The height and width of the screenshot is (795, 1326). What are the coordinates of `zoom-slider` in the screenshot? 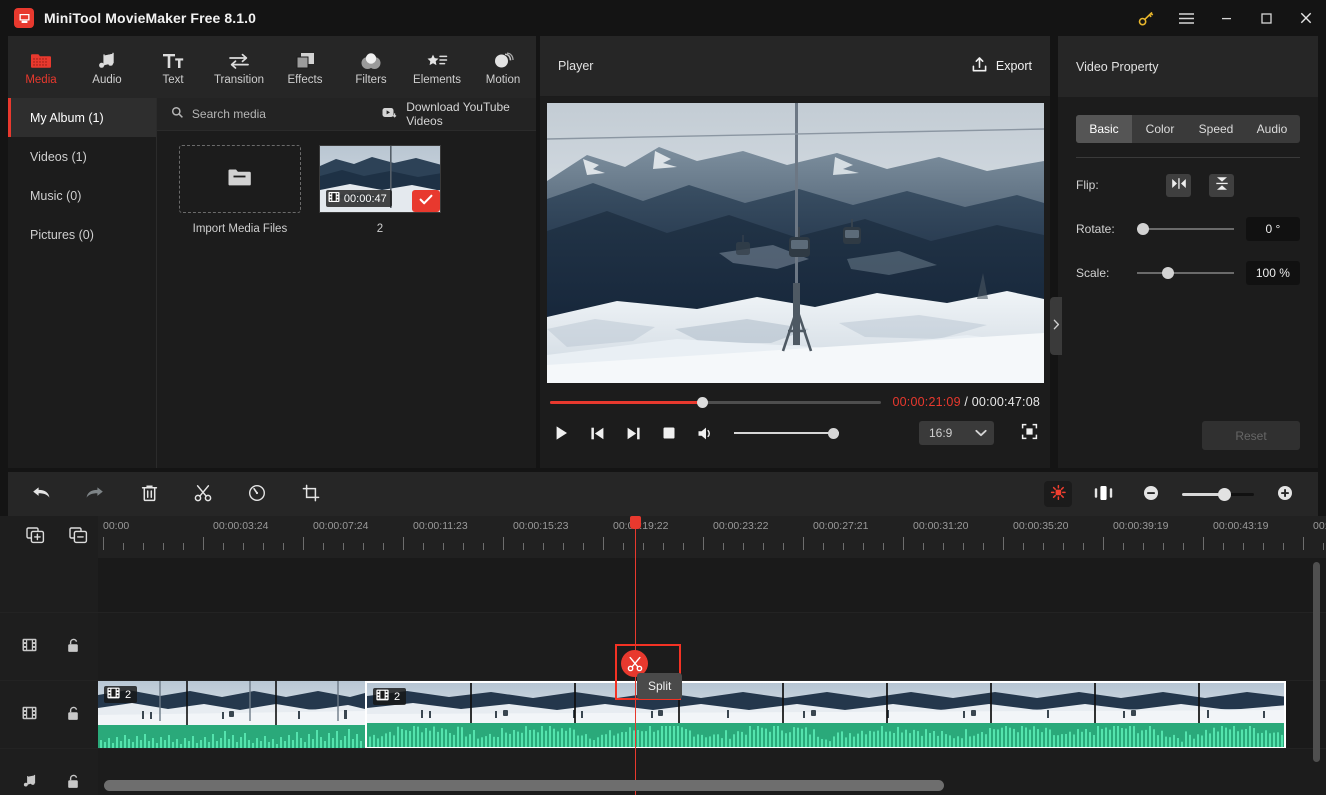 It's located at (1218, 494).